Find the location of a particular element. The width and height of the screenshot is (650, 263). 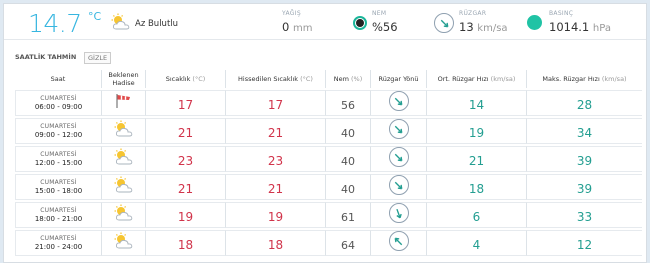

row-max-wind: 33 is located at coordinates (584, 216).